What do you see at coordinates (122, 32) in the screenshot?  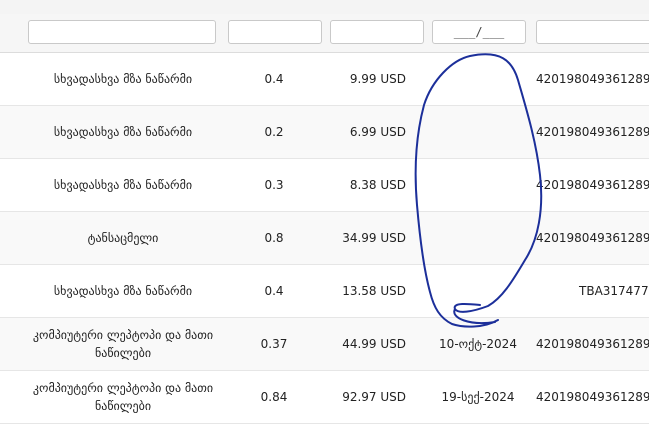 I see `name-filter-input` at bounding box center [122, 32].